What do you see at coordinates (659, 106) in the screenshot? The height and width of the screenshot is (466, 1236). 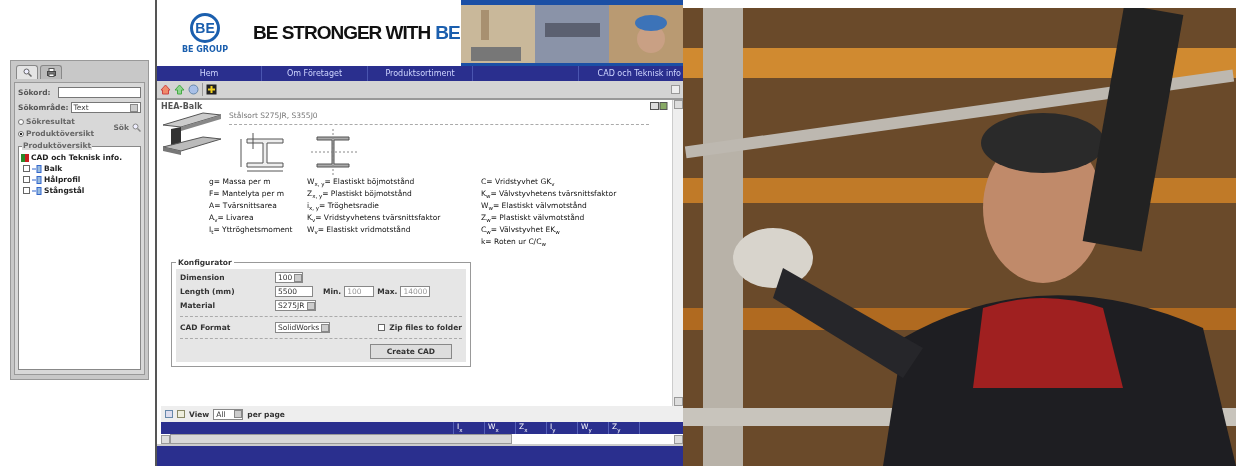 I see `view-icons` at bounding box center [659, 106].